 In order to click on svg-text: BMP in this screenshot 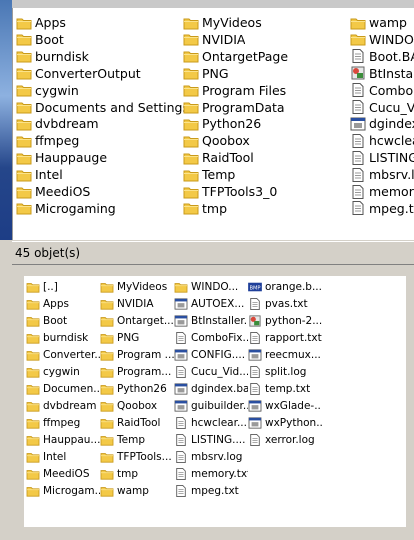, I will do `click(254, 288)`.